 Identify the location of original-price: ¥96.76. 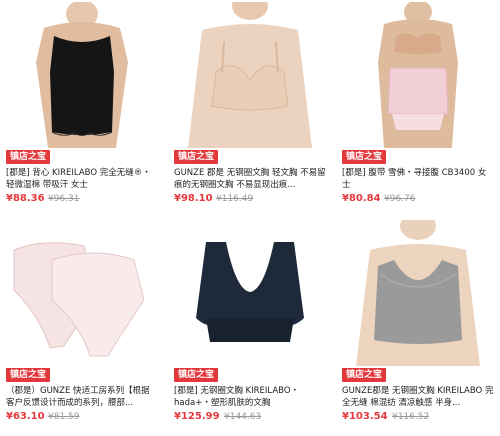
(400, 199).